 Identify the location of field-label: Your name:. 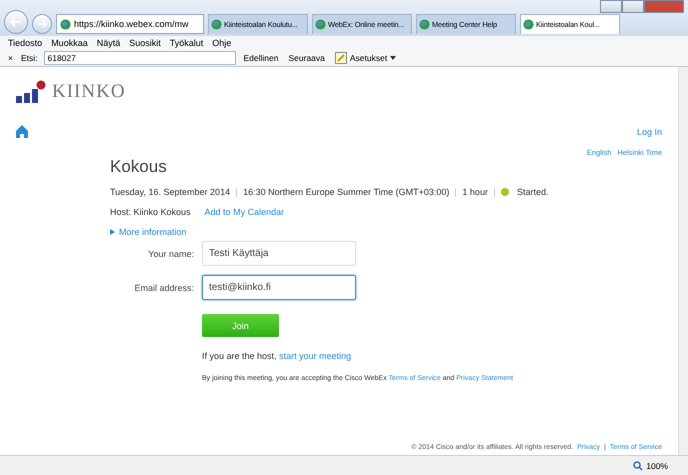
(170, 253).